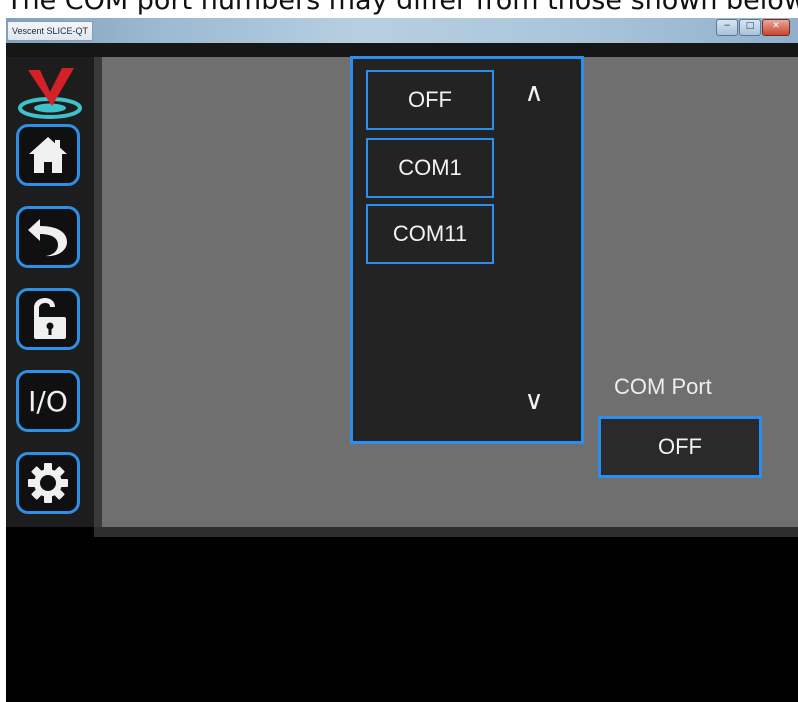  What do you see at coordinates (402, 30) in the screenshot?
I see `title-bar: Vescent SLICE-QT − □ ✕` at bounding box center [402, 30].